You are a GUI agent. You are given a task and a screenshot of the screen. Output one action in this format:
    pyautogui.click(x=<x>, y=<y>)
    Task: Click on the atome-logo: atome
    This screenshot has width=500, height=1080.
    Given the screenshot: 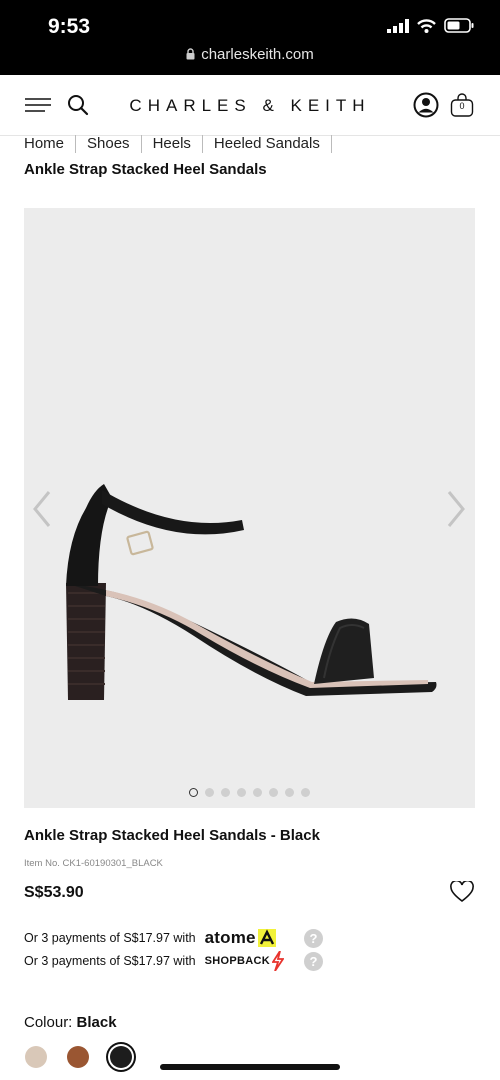 What is the action you would take?
    pyautogui.click(x=230, y=937)
    